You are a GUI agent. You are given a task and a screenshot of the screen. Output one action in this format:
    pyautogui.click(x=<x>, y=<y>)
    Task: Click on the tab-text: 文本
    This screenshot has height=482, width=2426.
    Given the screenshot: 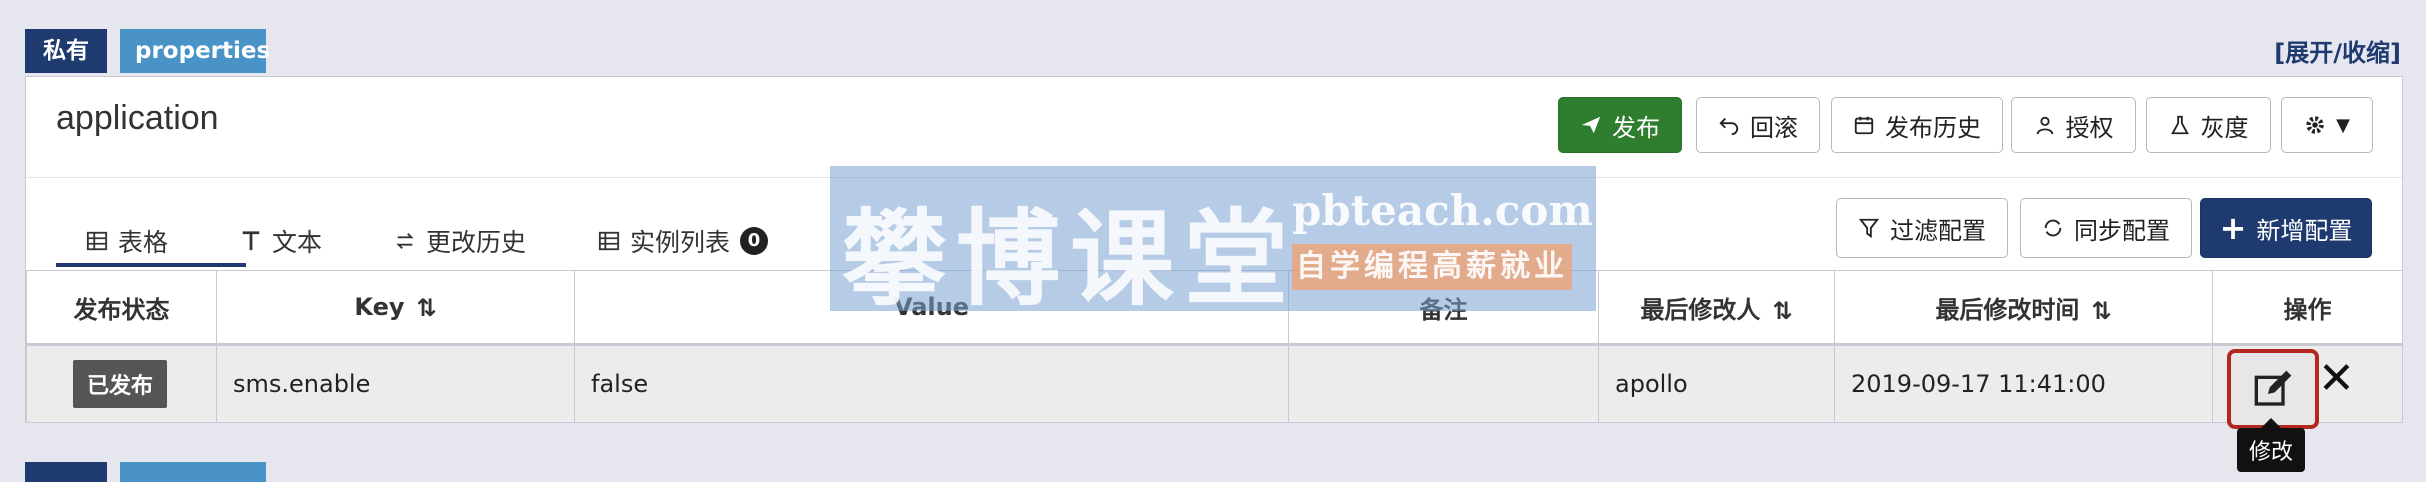 What is the action you would take?
    pyautogui.click(x=281, y=241)
    